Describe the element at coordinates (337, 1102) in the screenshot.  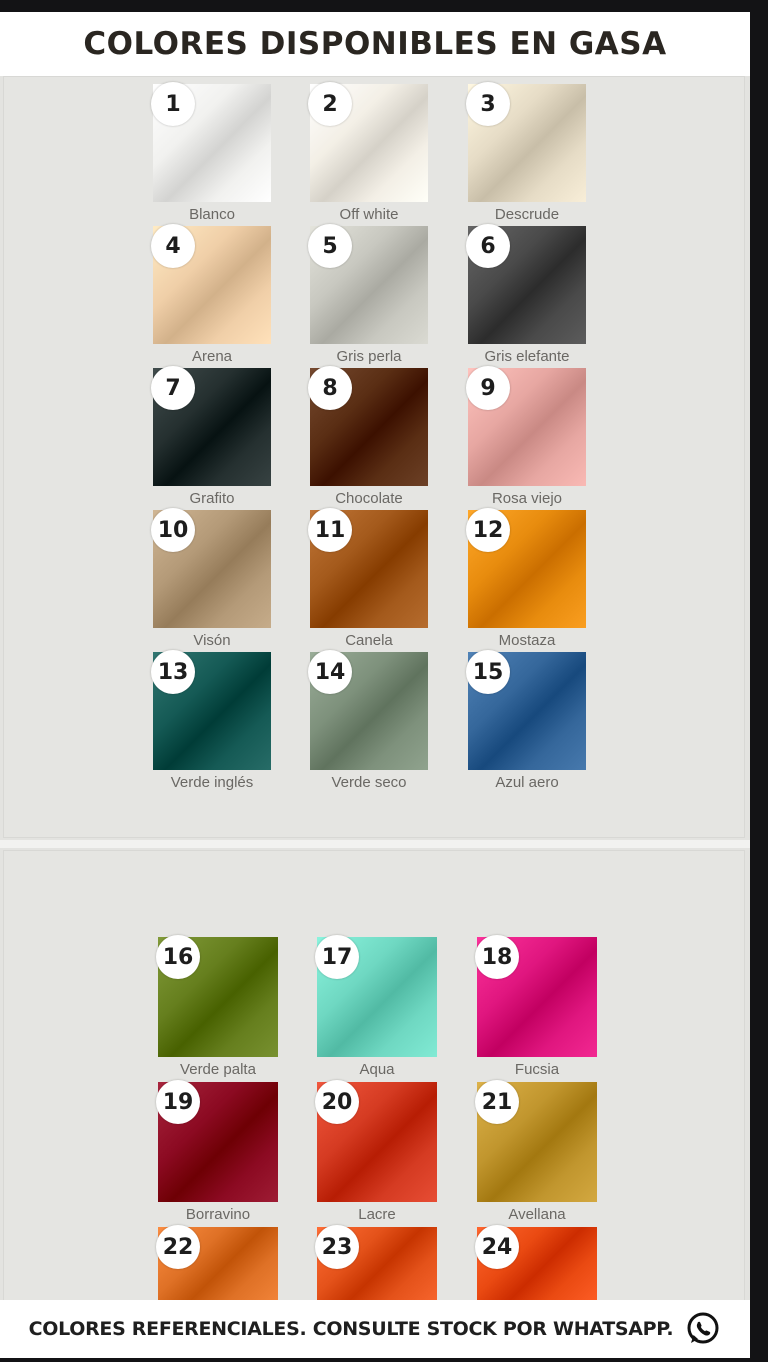
I see `swatch-number-badge: 20` at that location.